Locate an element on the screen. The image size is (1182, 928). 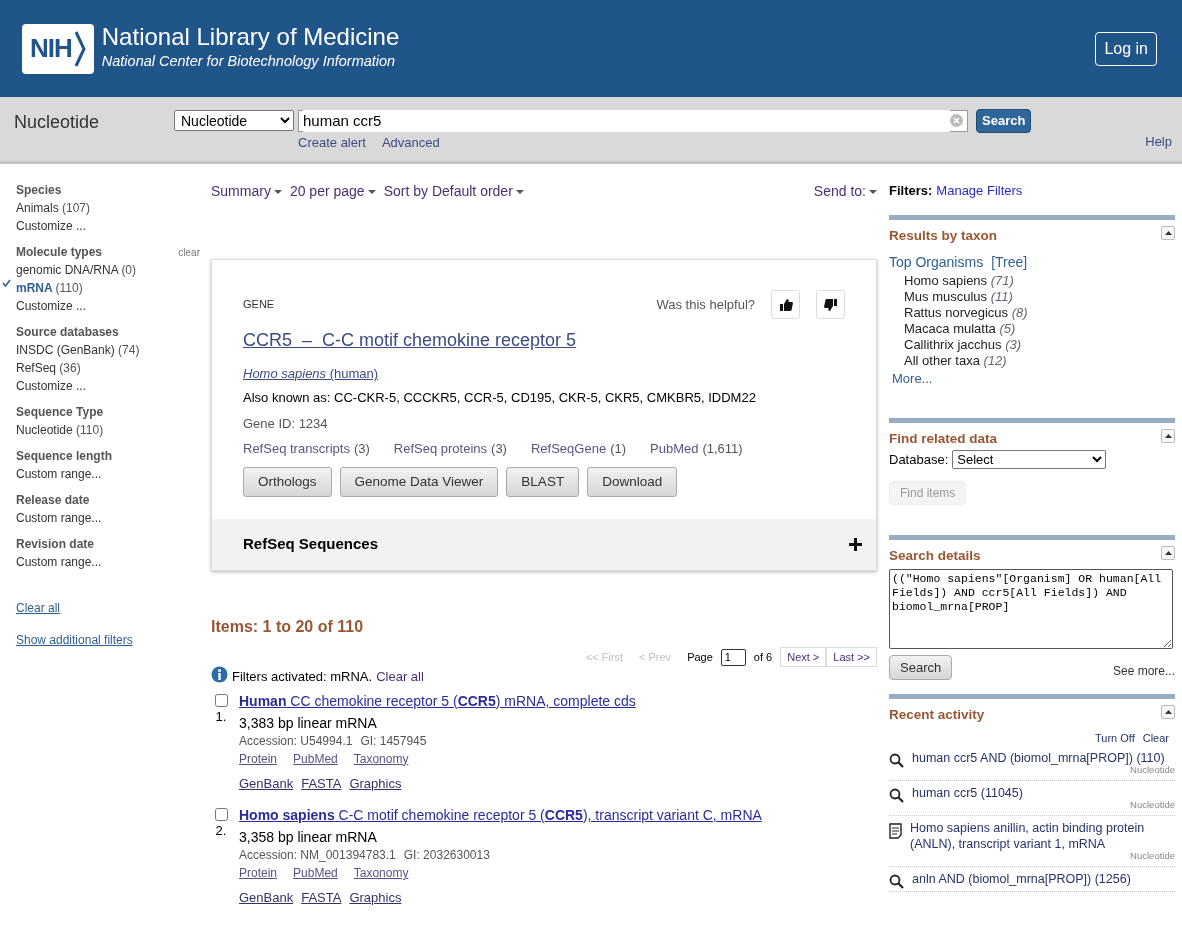
activity-link: Clear is located at coordinates (1155, 737).